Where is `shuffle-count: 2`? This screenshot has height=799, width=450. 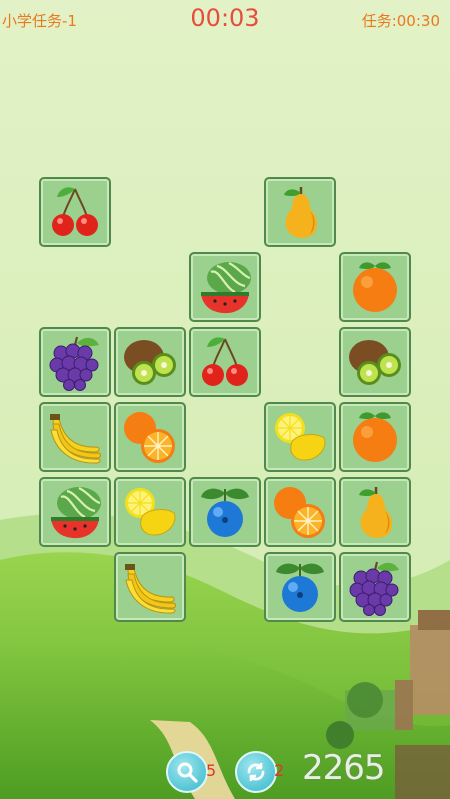
shuffle-count: 2 is located at coordinates (279, 770).